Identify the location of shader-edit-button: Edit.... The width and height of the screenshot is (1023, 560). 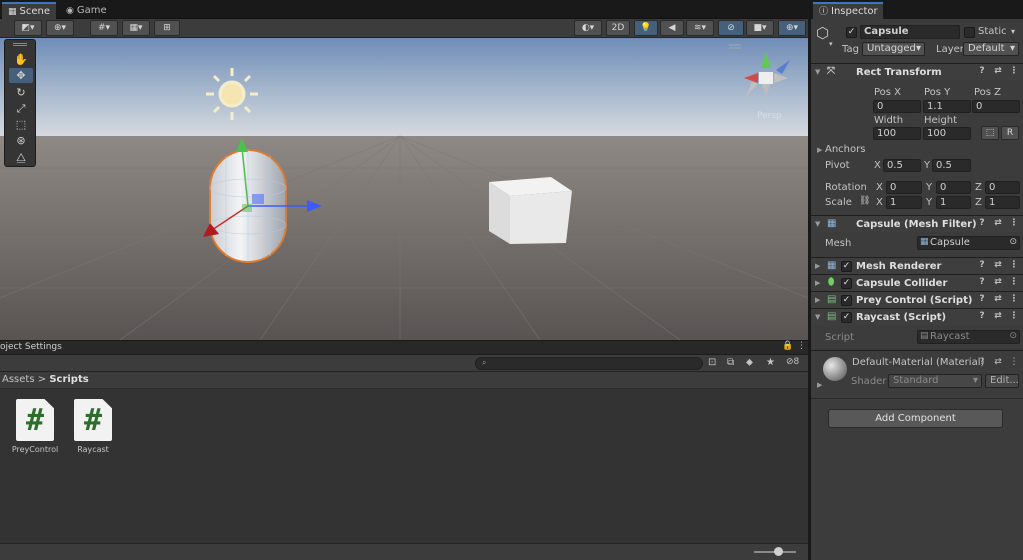
(1002, 381).